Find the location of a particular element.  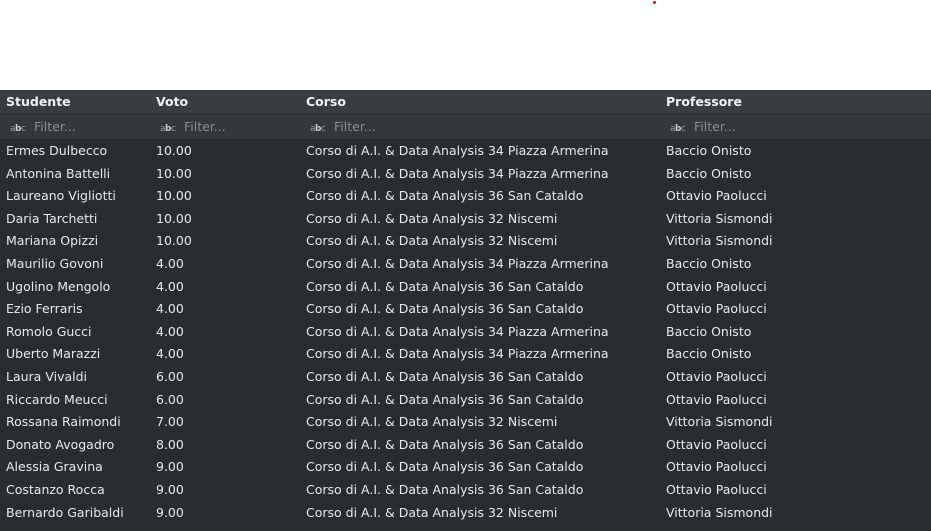

cell-studente: Alessia Gravina is located at coordinates (54, 467).